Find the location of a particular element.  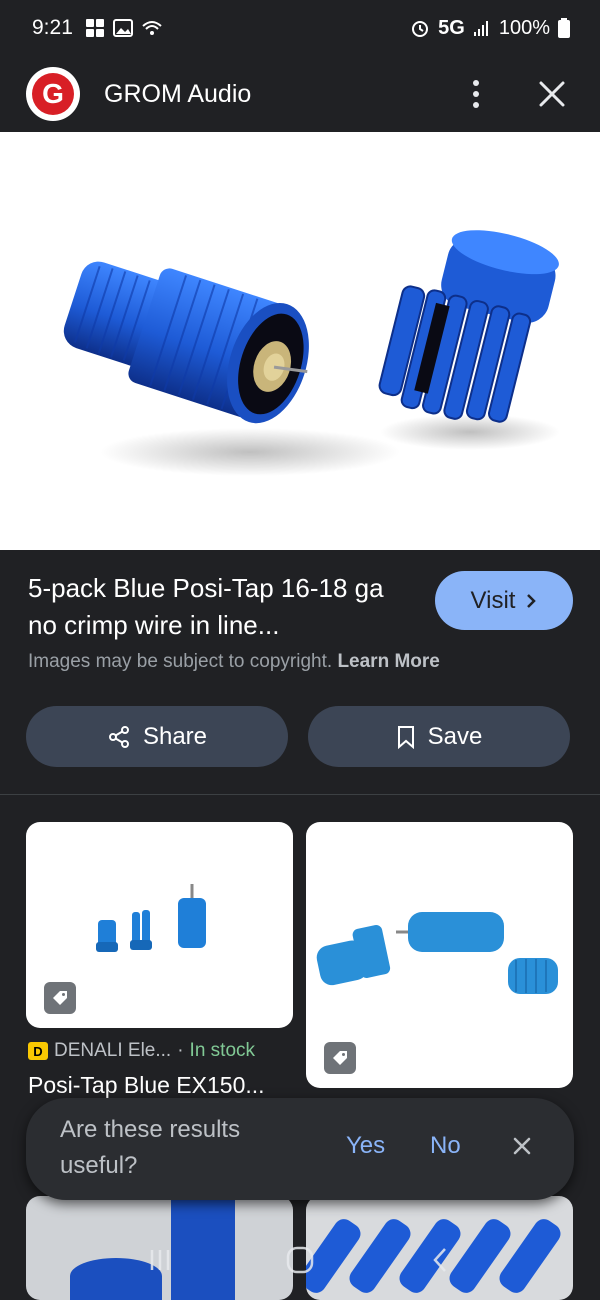

status-time: 9:21 is located at coordinates (52, 27).